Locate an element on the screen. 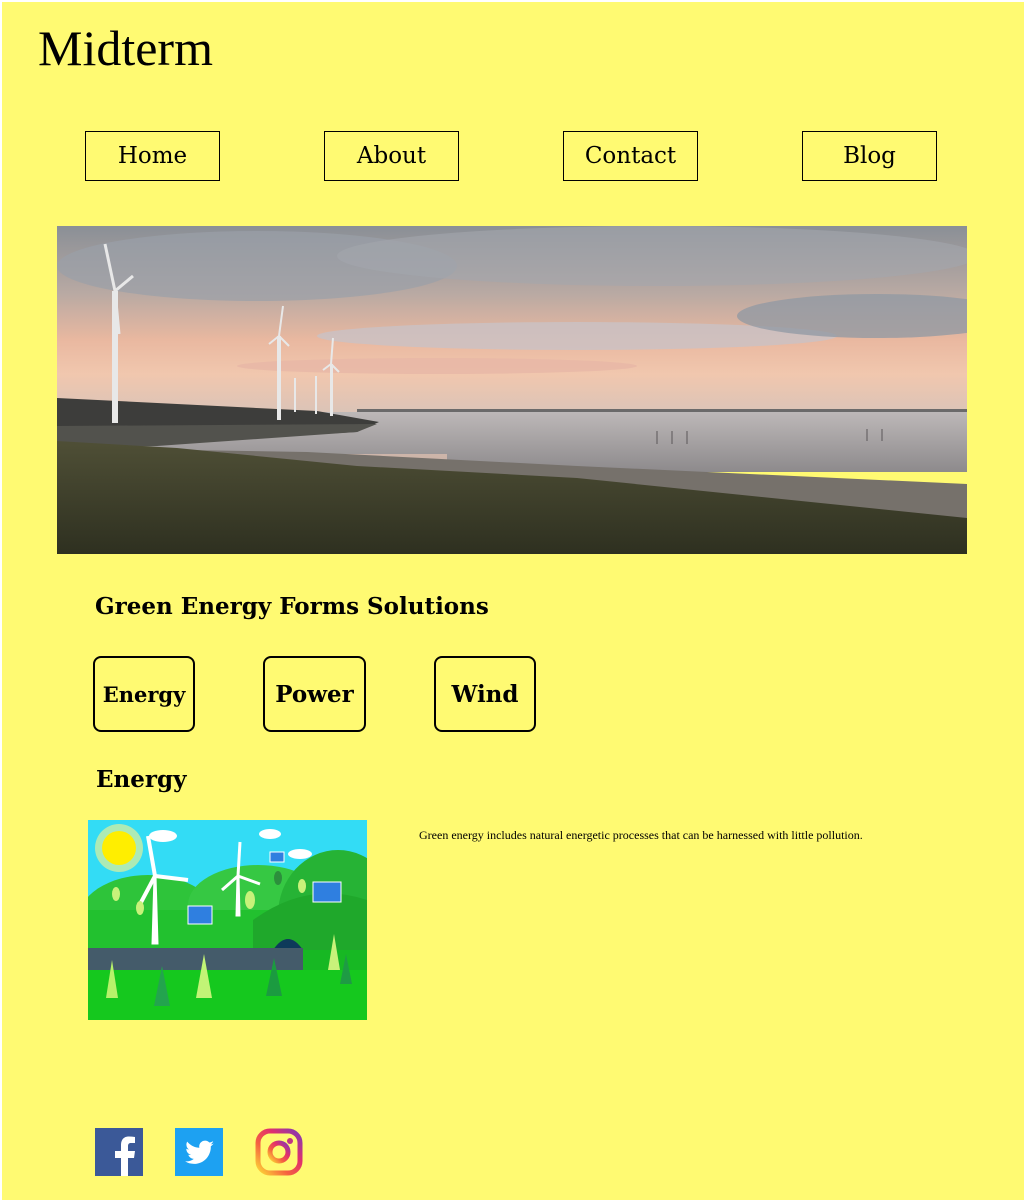 Image resolution: width=1024 pixels, height=1200 pixels. nav-home-button: Home is located at coordinates (152, 156).